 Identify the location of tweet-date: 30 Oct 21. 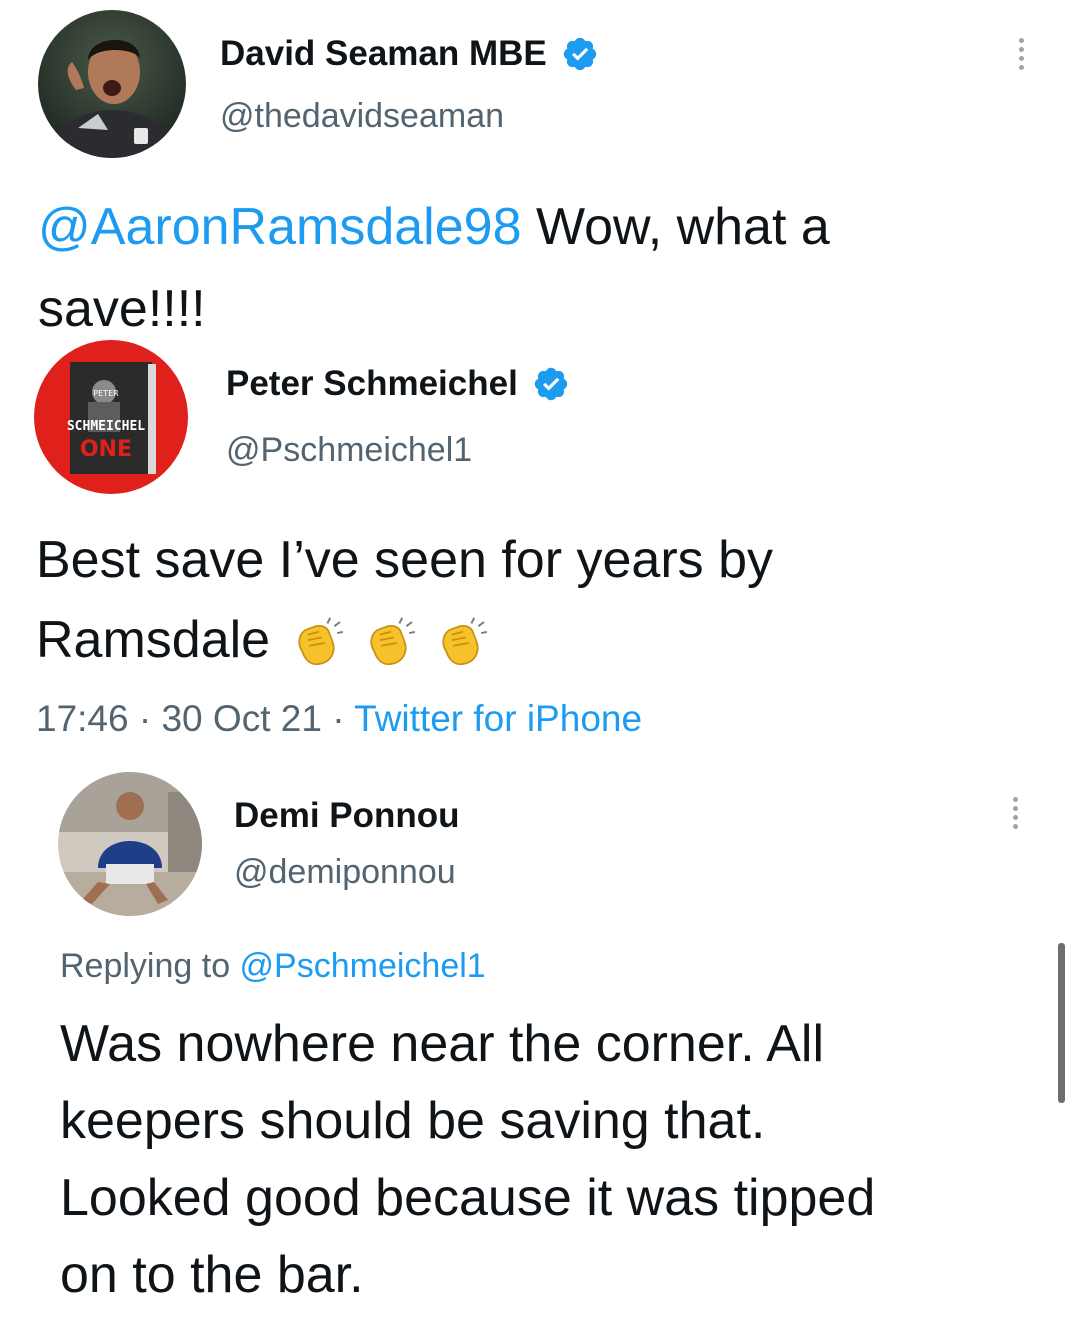
(241, 718).